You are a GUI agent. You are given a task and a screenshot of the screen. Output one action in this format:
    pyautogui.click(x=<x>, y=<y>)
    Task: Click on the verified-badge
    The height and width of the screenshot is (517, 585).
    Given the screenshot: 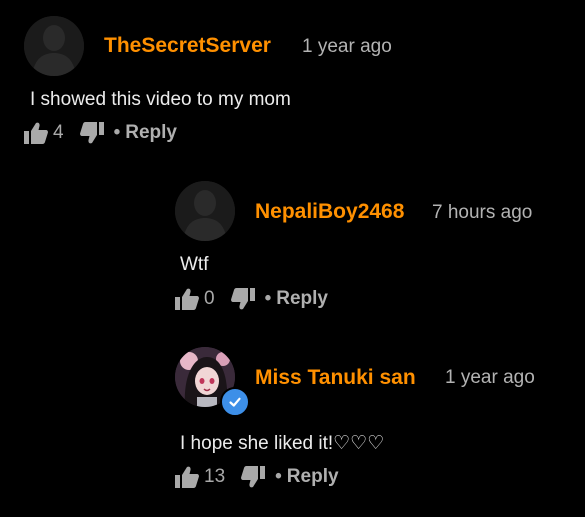 What is the action you would take?
    pyautogui.click(x=235, y=402)
    